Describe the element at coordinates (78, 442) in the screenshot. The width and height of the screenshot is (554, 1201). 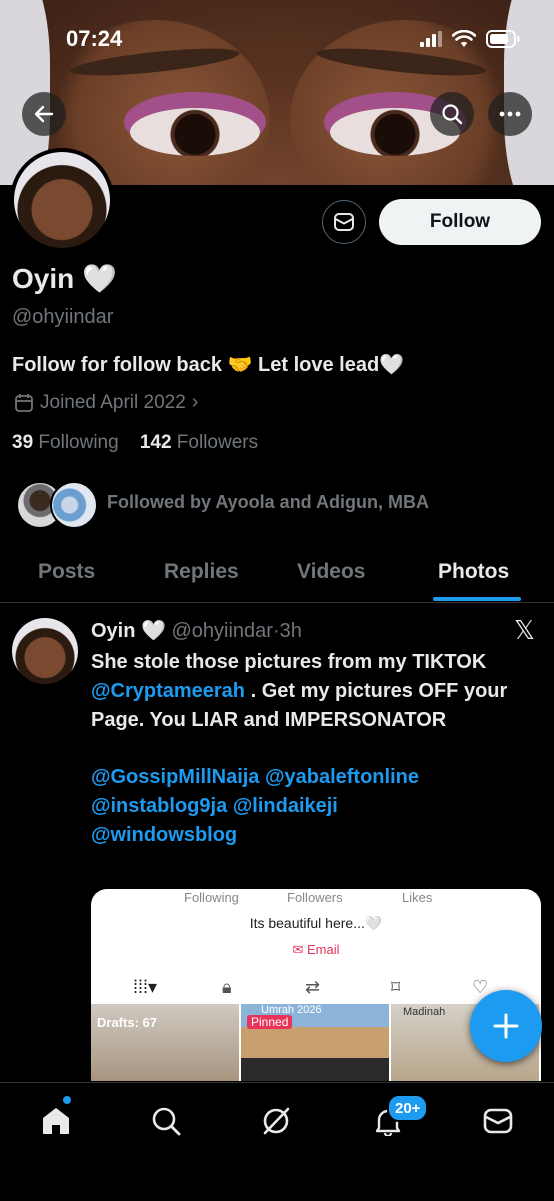
I see `following-label: Following` at that location.